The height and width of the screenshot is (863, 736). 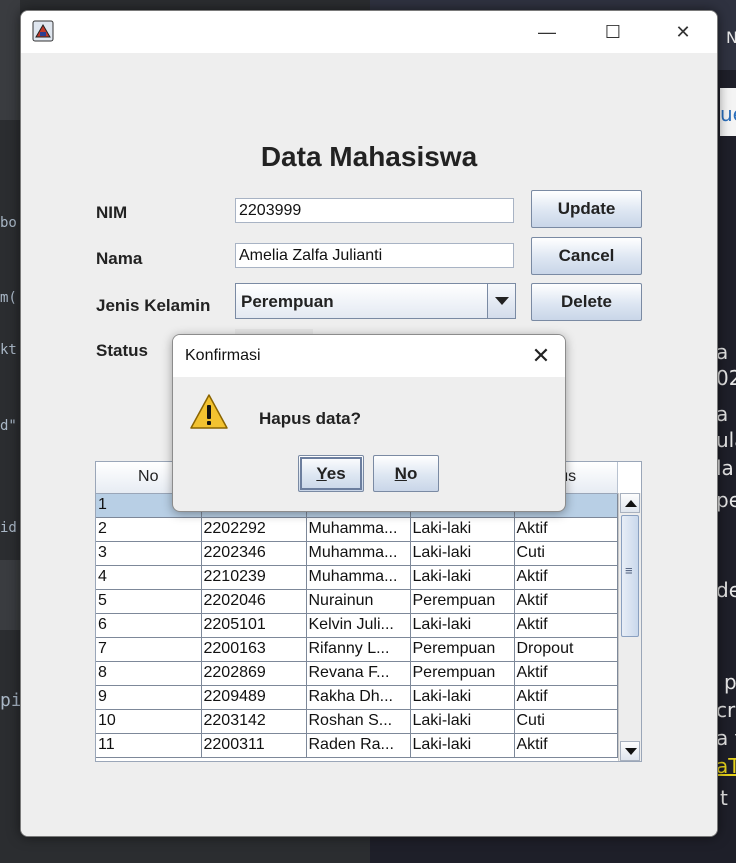 I want to click on table-row: 4 2210239 Muhamma... Laki-laki Aktif, so click(x=357, y=577).